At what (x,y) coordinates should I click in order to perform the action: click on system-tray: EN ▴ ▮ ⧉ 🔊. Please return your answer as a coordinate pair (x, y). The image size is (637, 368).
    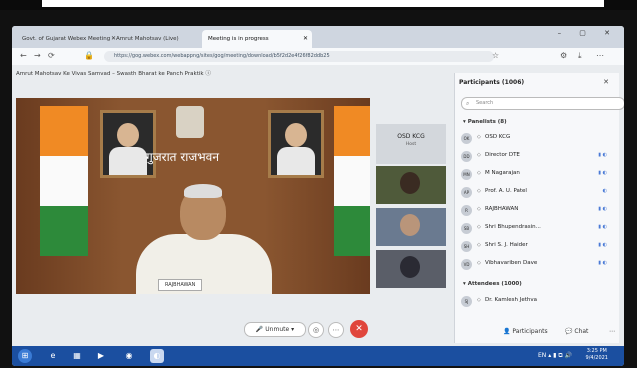
    Looking at the image, I should click on (555, 356).